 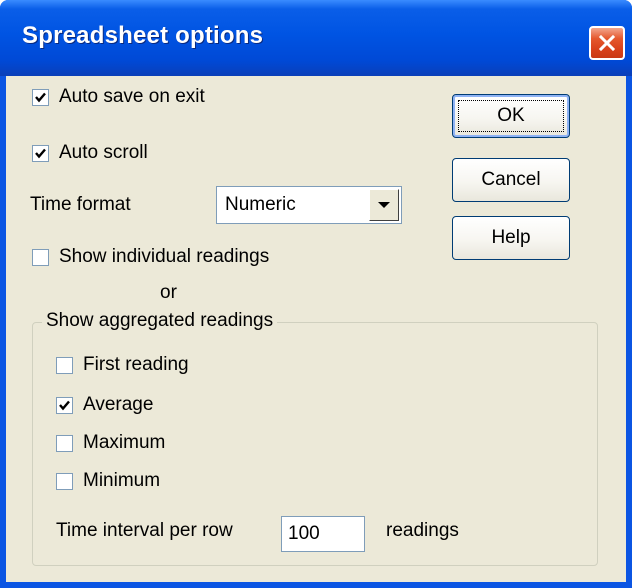 I want to click on ok-button: OK, so click(x=511, y=116).